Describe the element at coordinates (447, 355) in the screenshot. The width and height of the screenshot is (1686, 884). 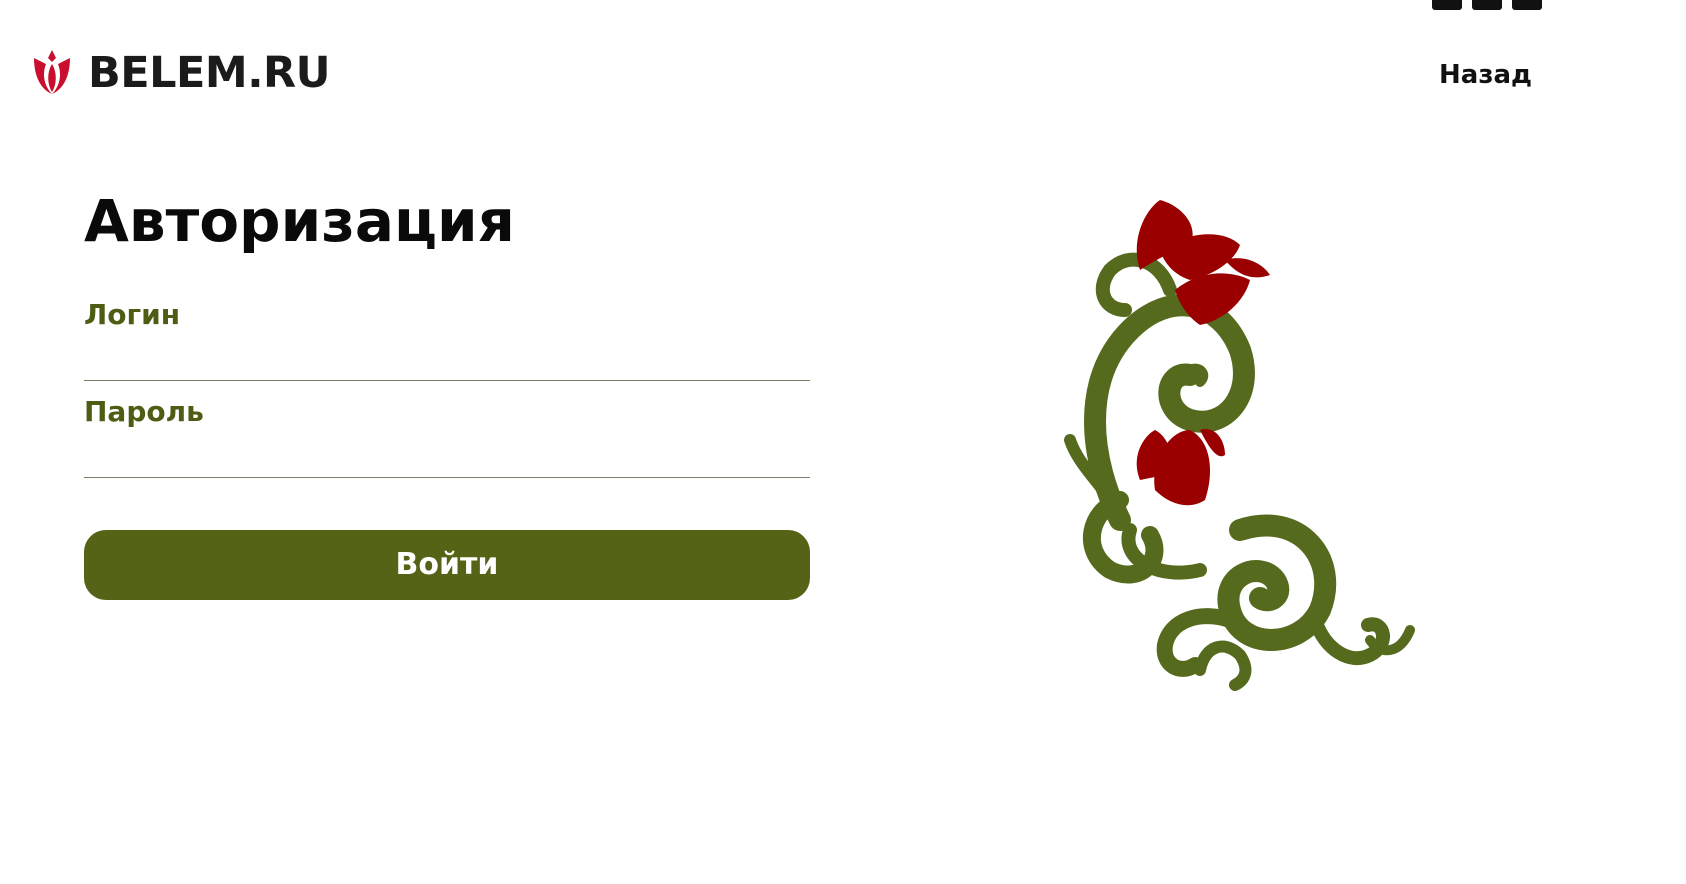
I see `login-input` at that location.